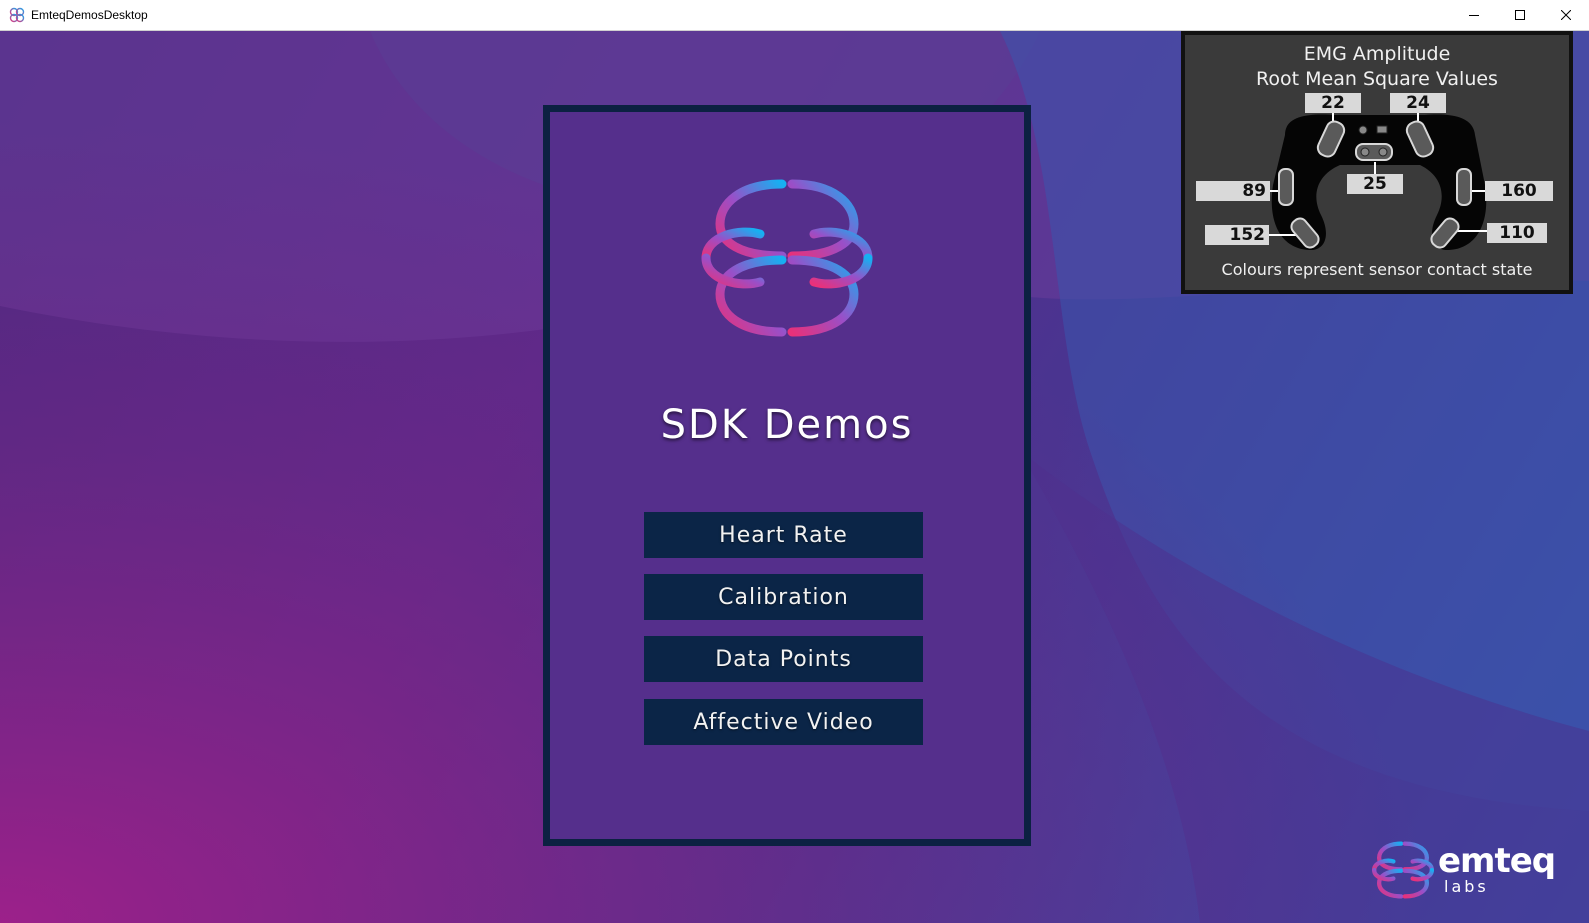 The width and height of the screenshot is (1589, 923). I want to click on emg-value-top-left: 22, so click(1333, 103).